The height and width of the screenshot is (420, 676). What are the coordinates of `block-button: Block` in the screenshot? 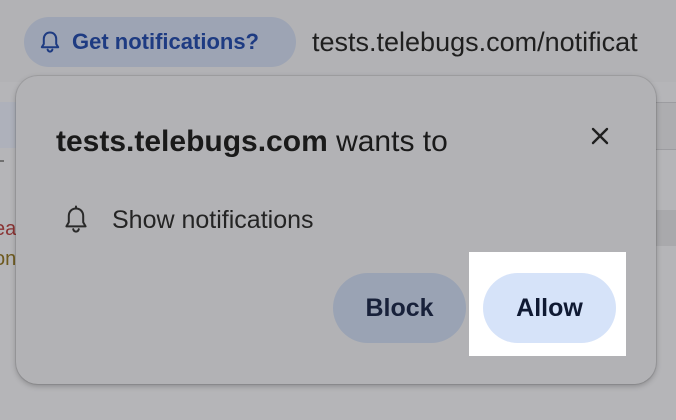 It's located at (399, 308).